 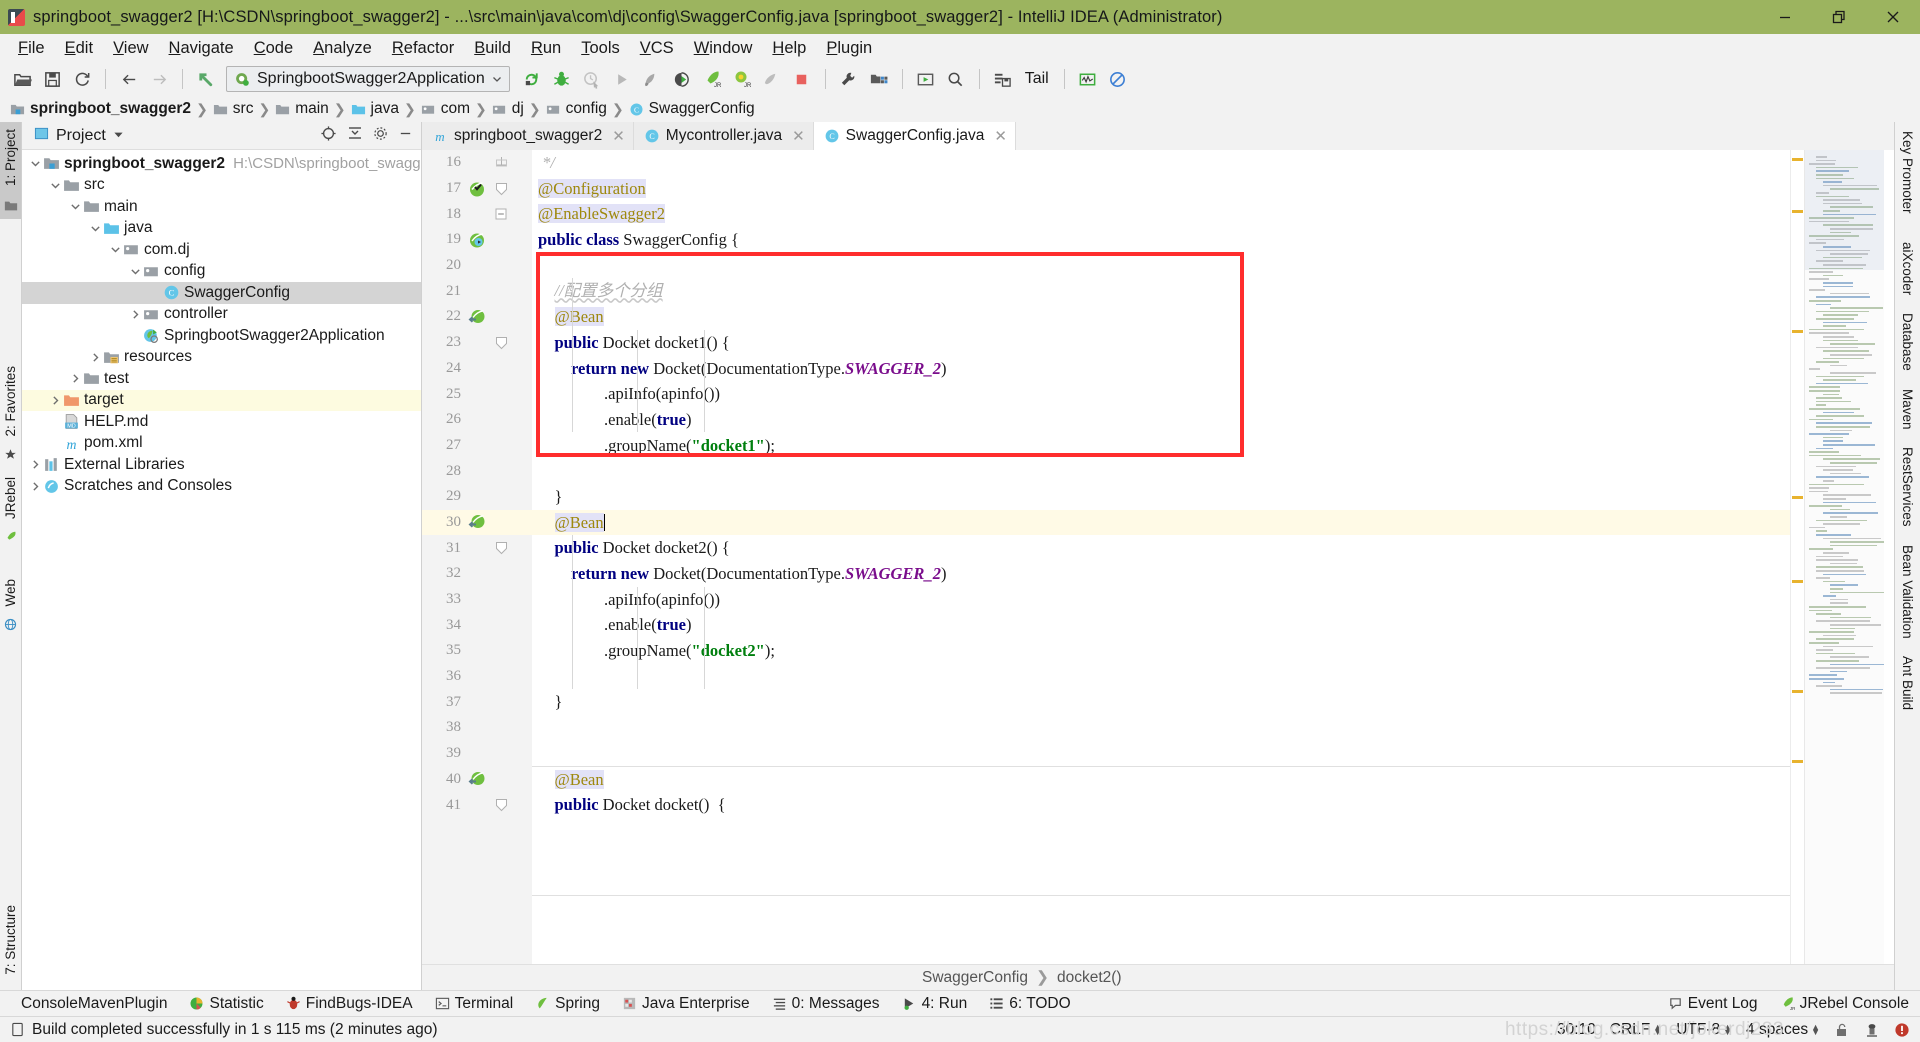 What do you see at coordinates (492, 48) in the screenshot?
I see `menu-item-build: Build` at bounding box center [492, 48].